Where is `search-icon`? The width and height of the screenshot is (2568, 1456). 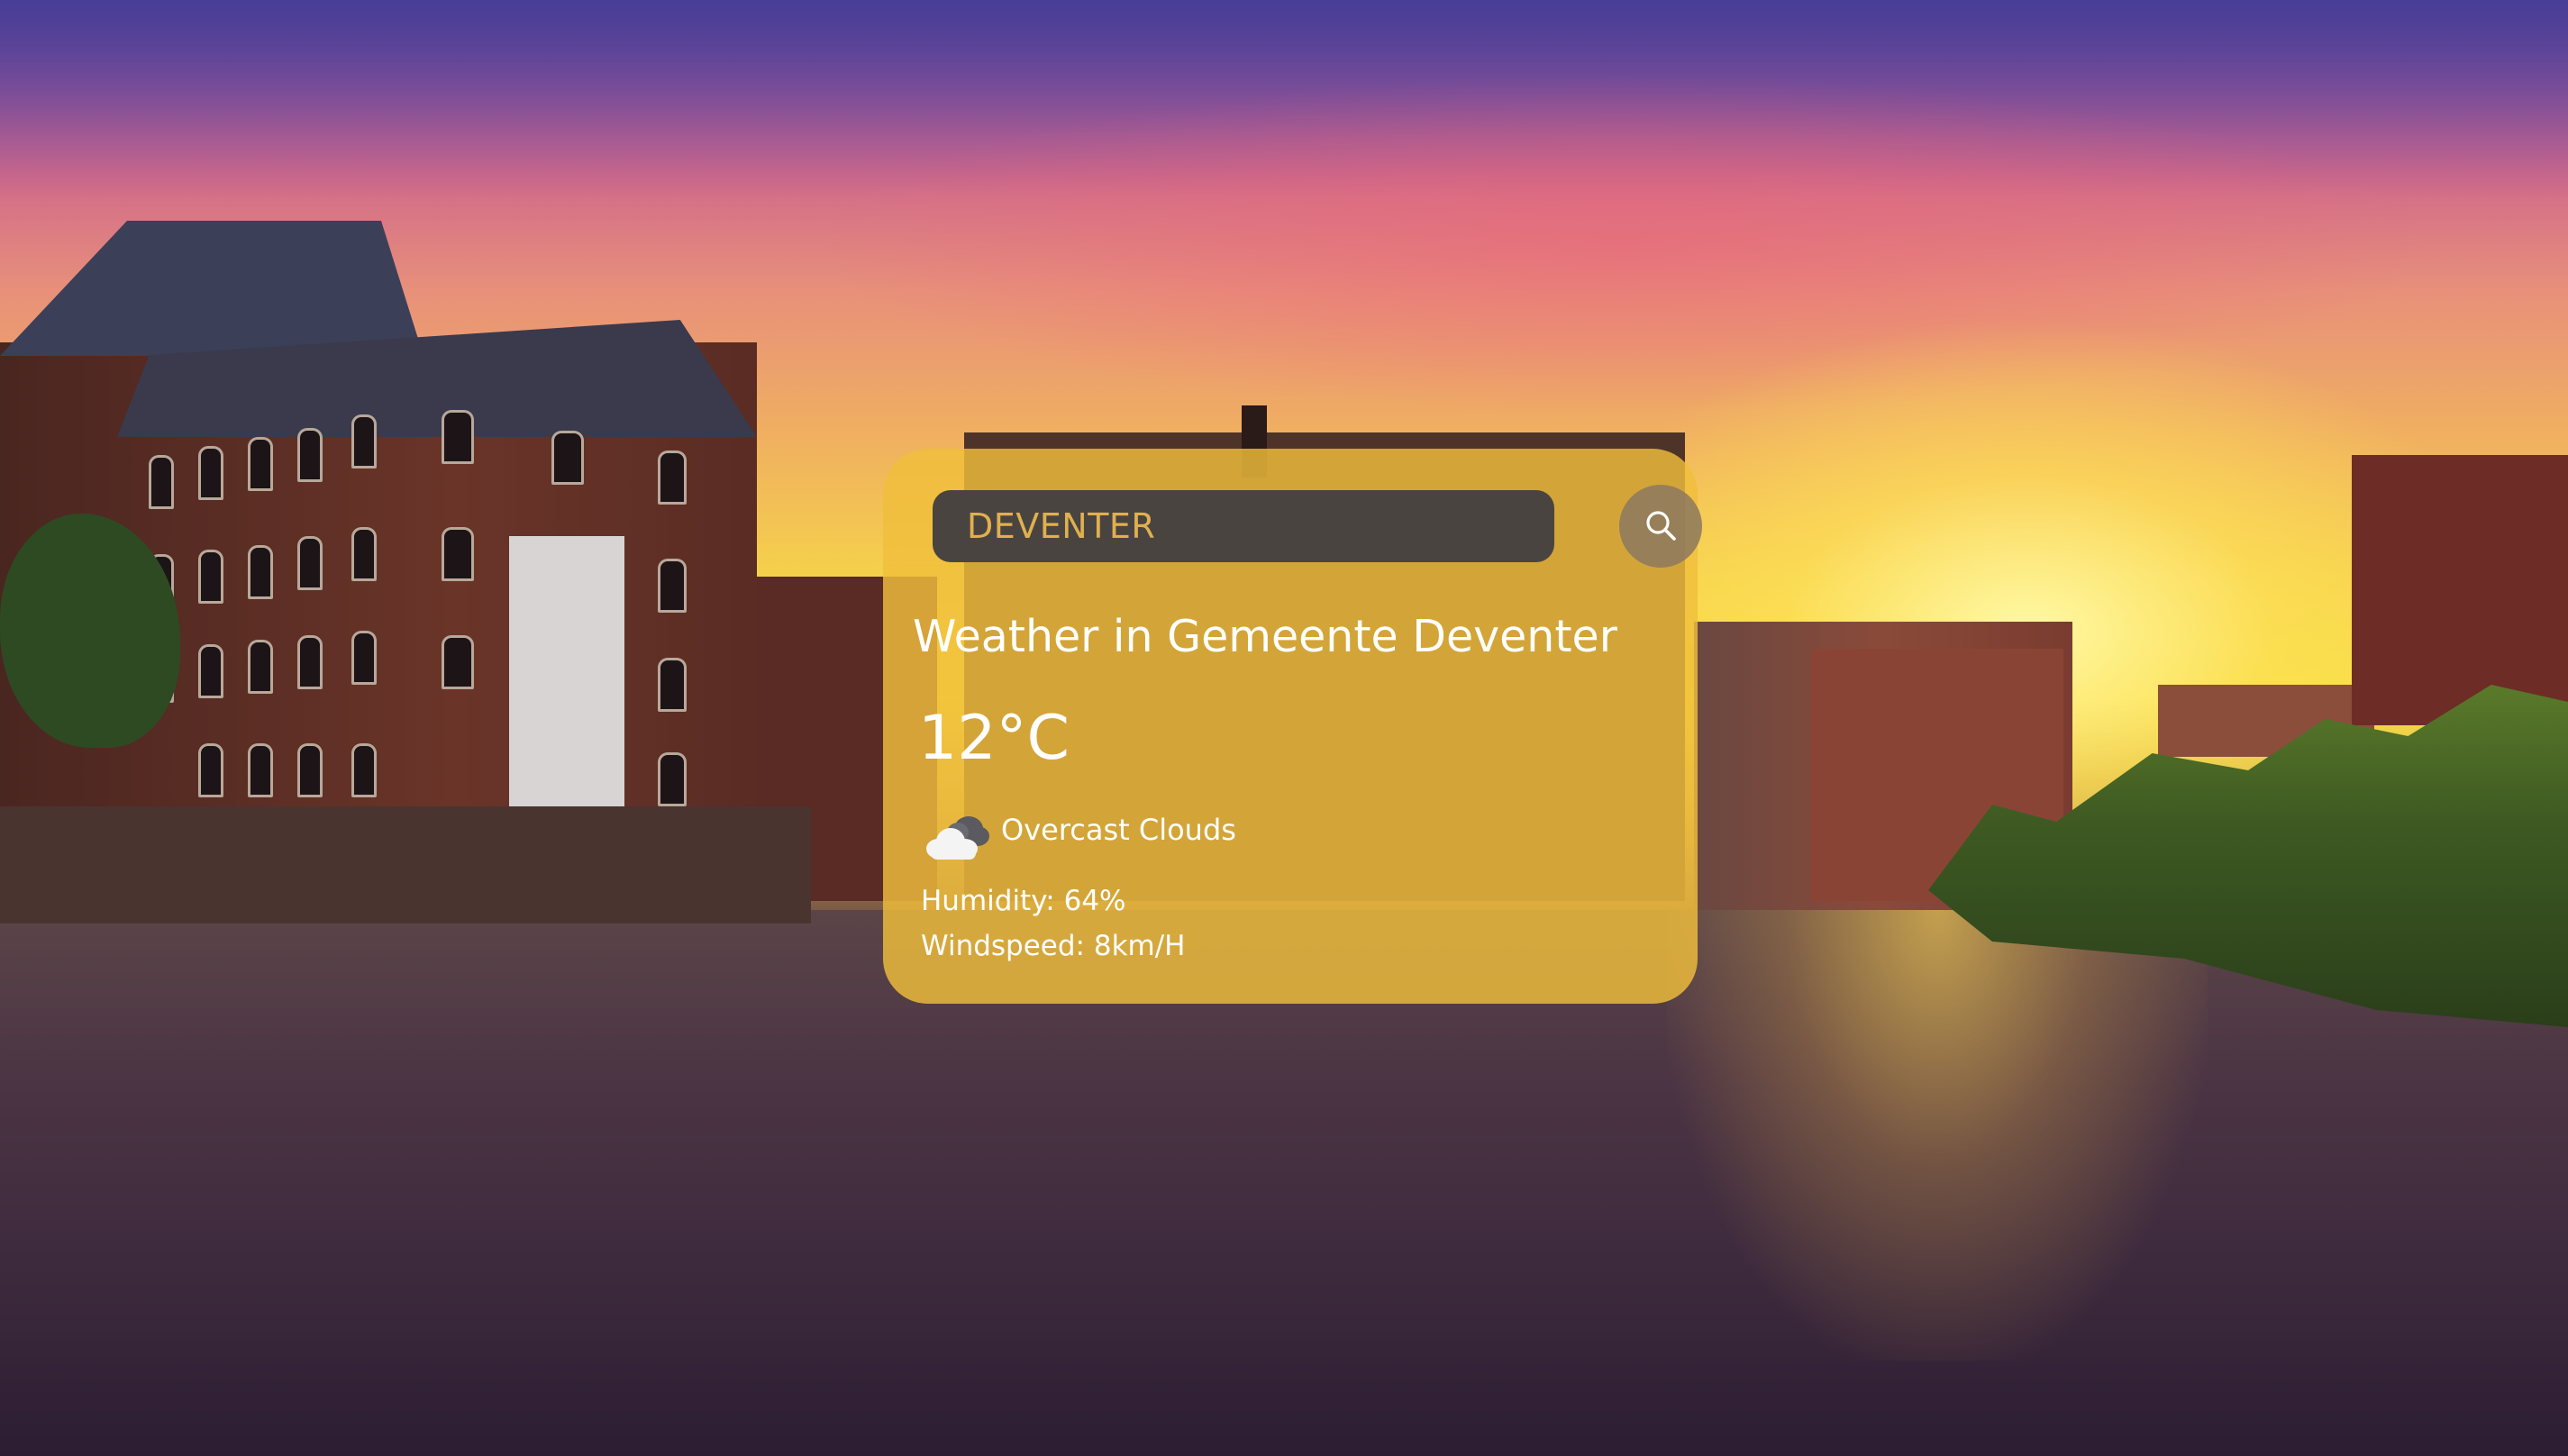 search-icon is located at coordinates (1661, 526).